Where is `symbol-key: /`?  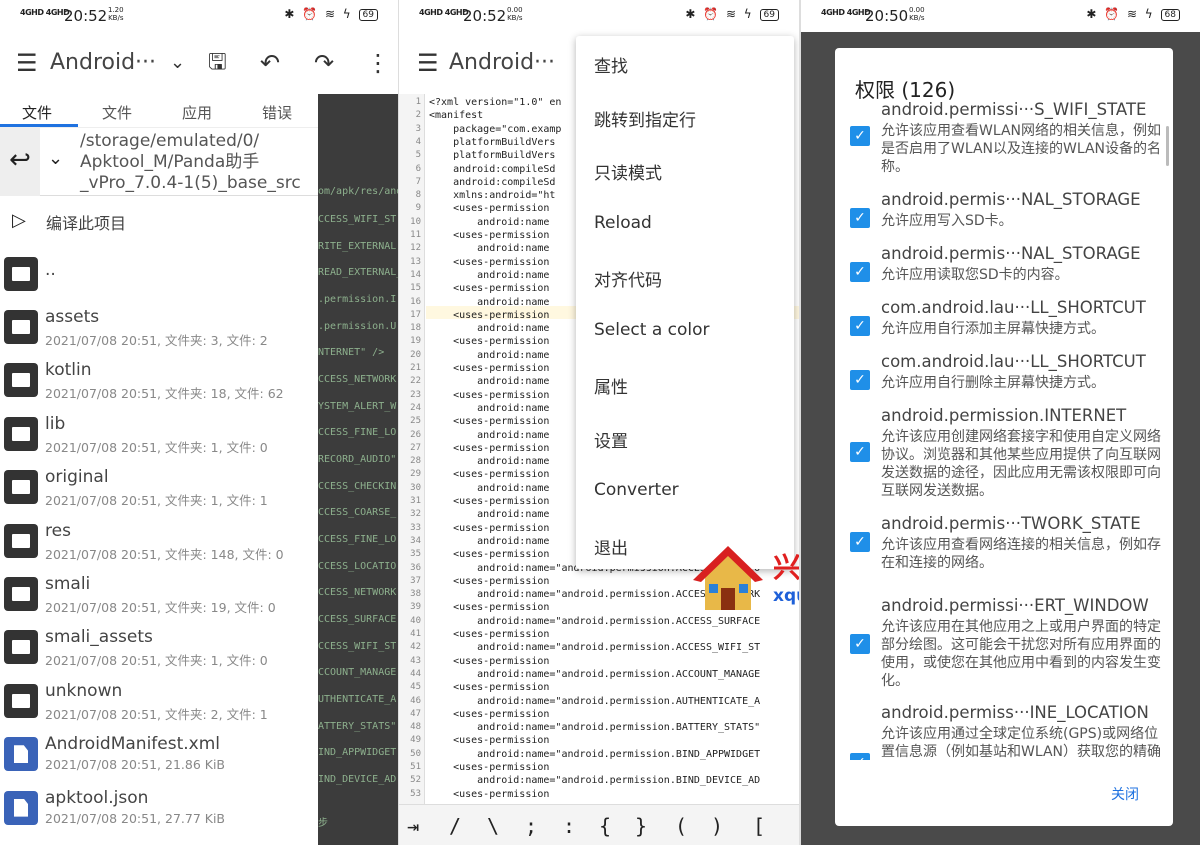 symbol-key: / is located at coordinates (455, 826).